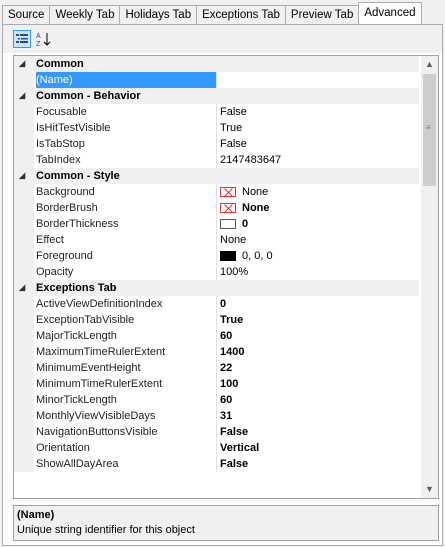  Describe the element at coordinates (126, 240) in the screenshot. I see `property-name: Effect` at that location.